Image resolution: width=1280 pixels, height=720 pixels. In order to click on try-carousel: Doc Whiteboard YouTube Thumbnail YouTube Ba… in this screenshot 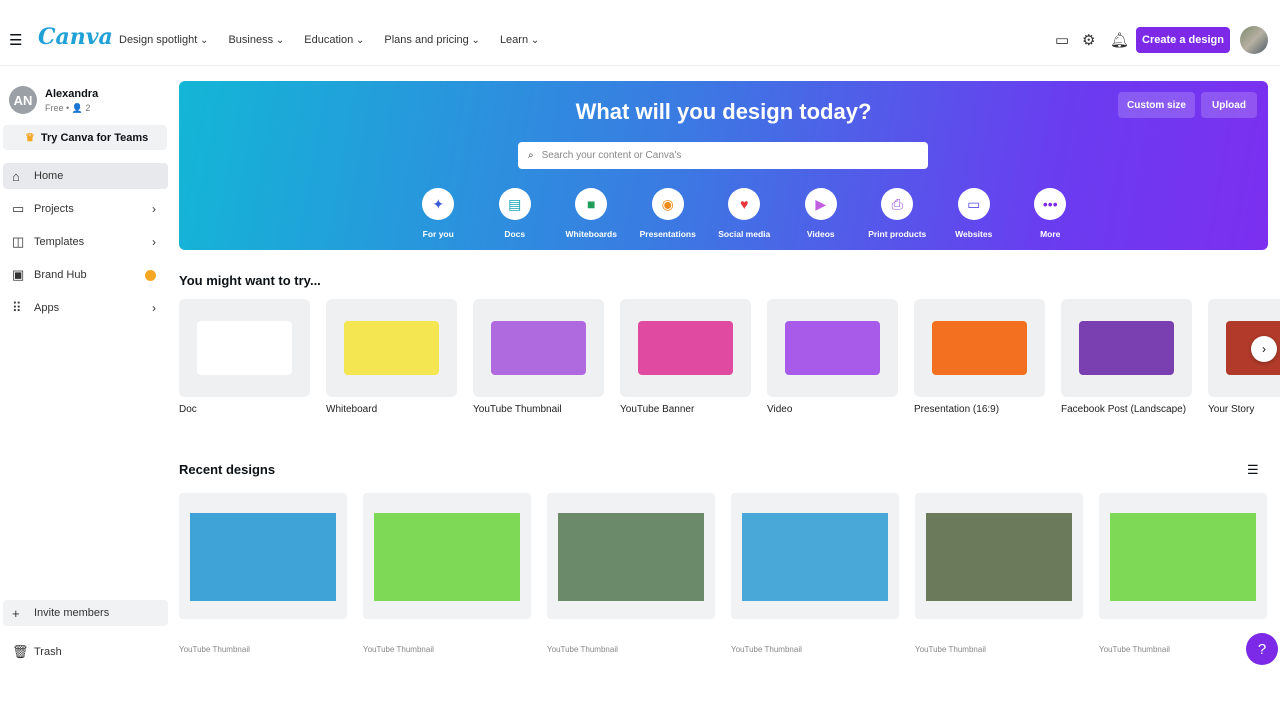, I will do `click(729, 357)`.